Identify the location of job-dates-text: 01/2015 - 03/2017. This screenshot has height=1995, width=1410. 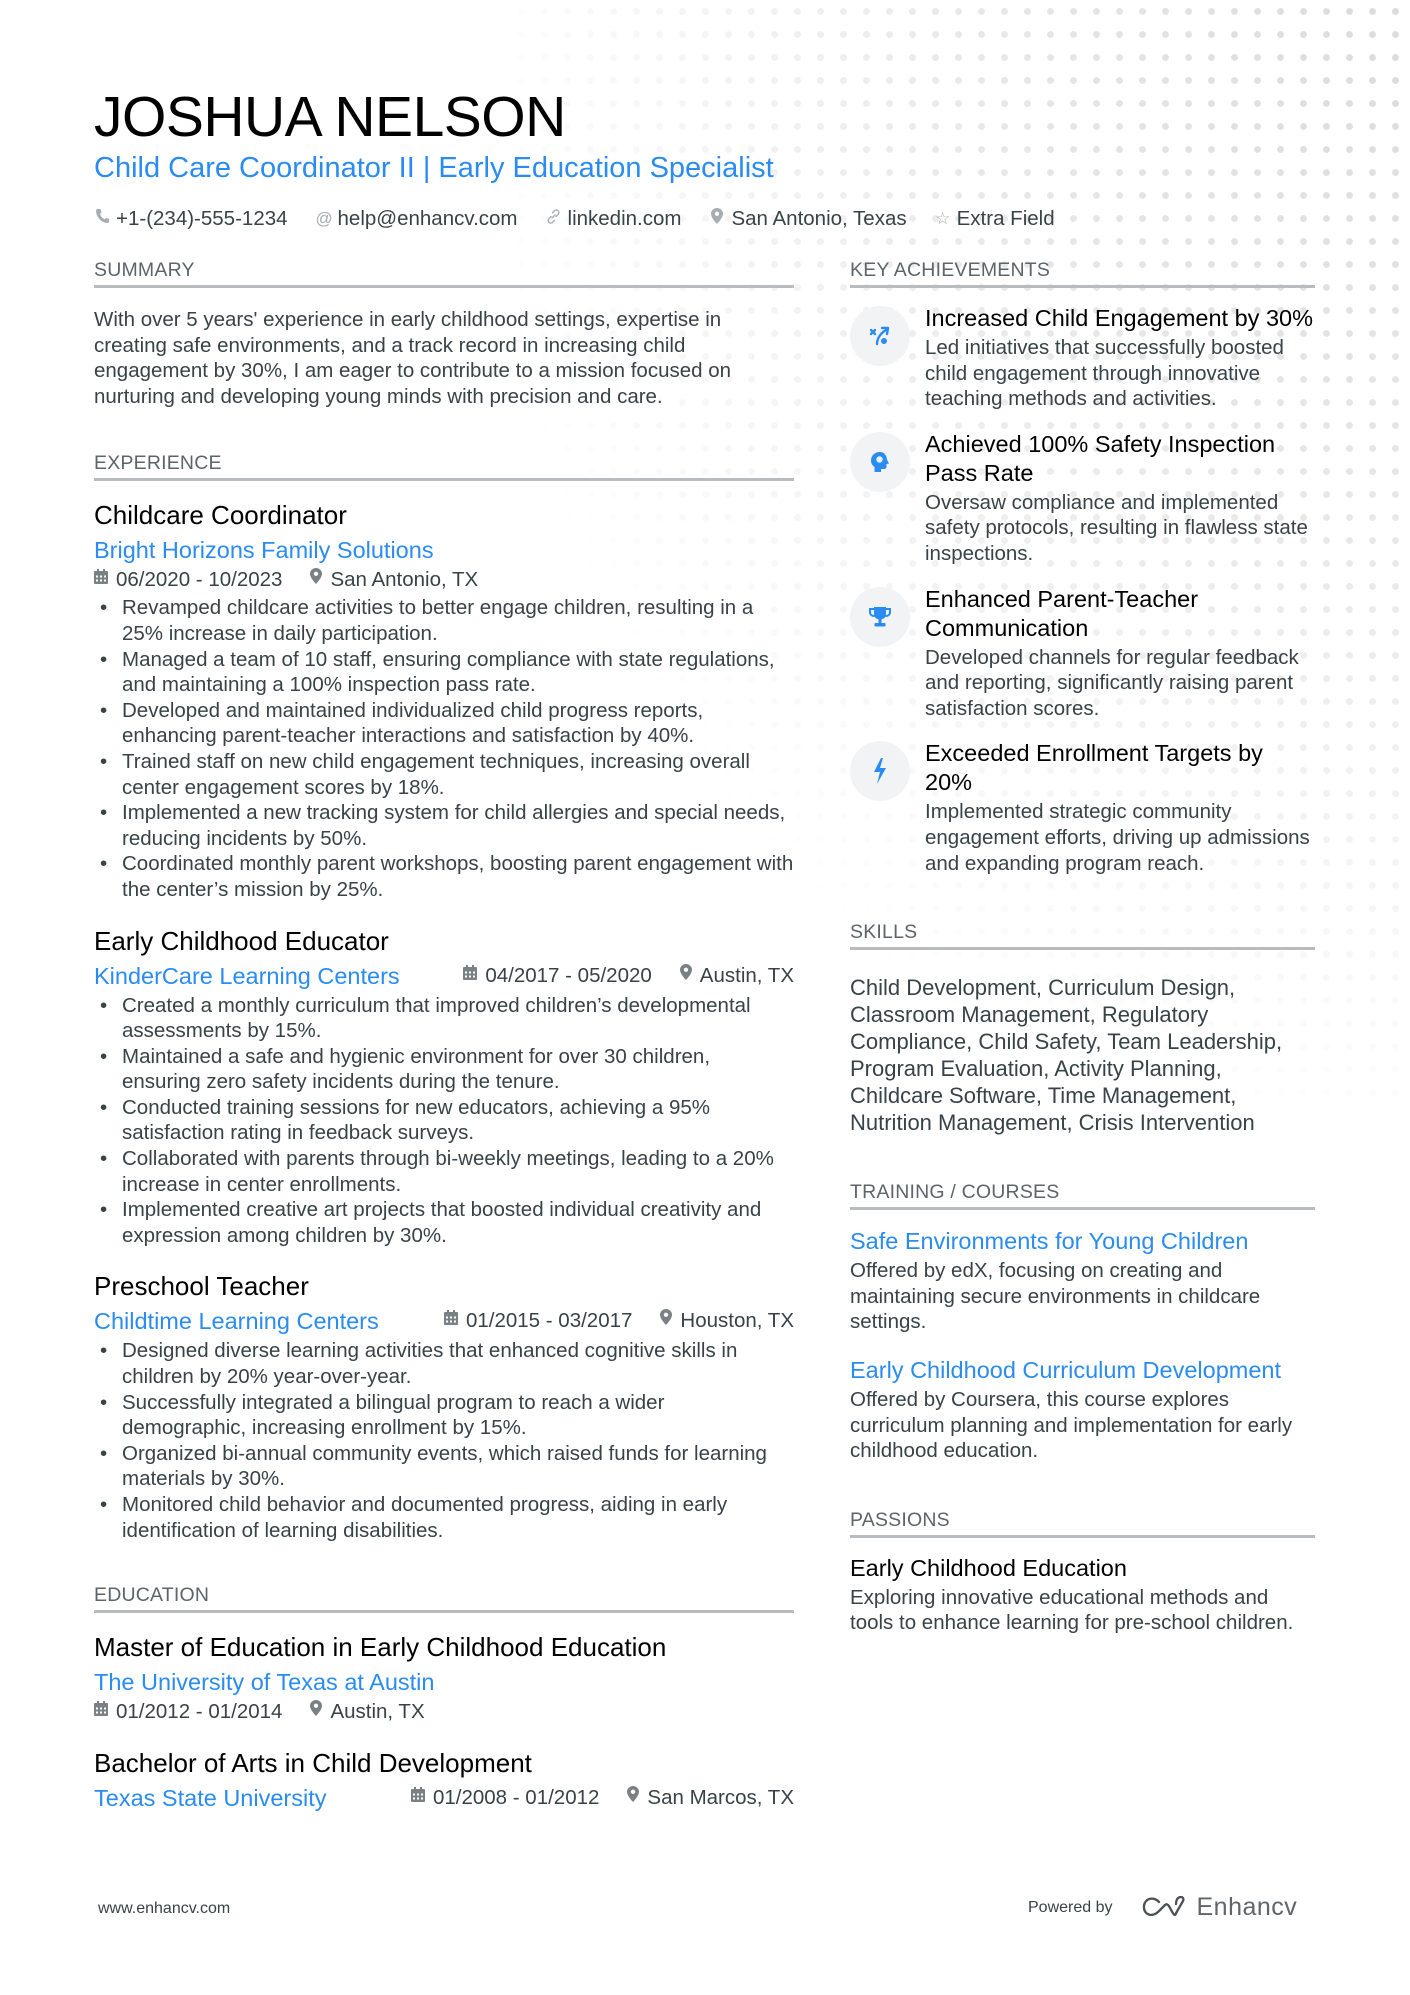
(549, 1321).